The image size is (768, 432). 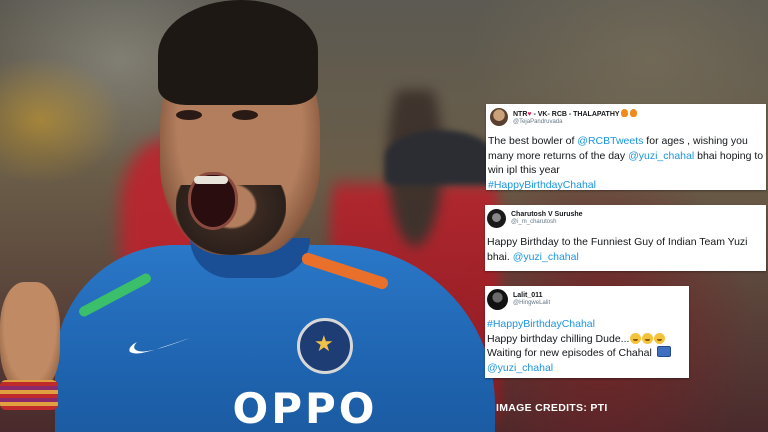 What do you see at coordinates (531, 296) in the screenshot?
I see `display-name: Lalit_011` at bounding box center [531, 296].